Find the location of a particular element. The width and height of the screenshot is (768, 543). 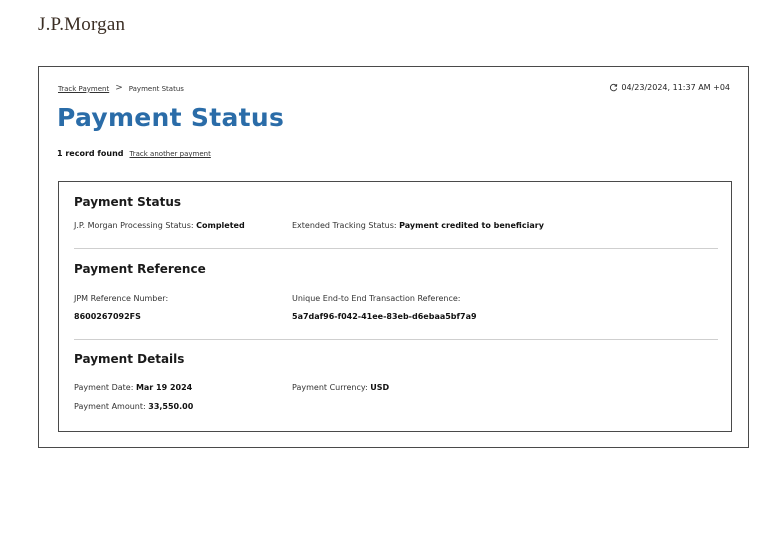

timestamp-text: 04/23/2024, 11:37 AM +04 is located at coordinates (675, 87).